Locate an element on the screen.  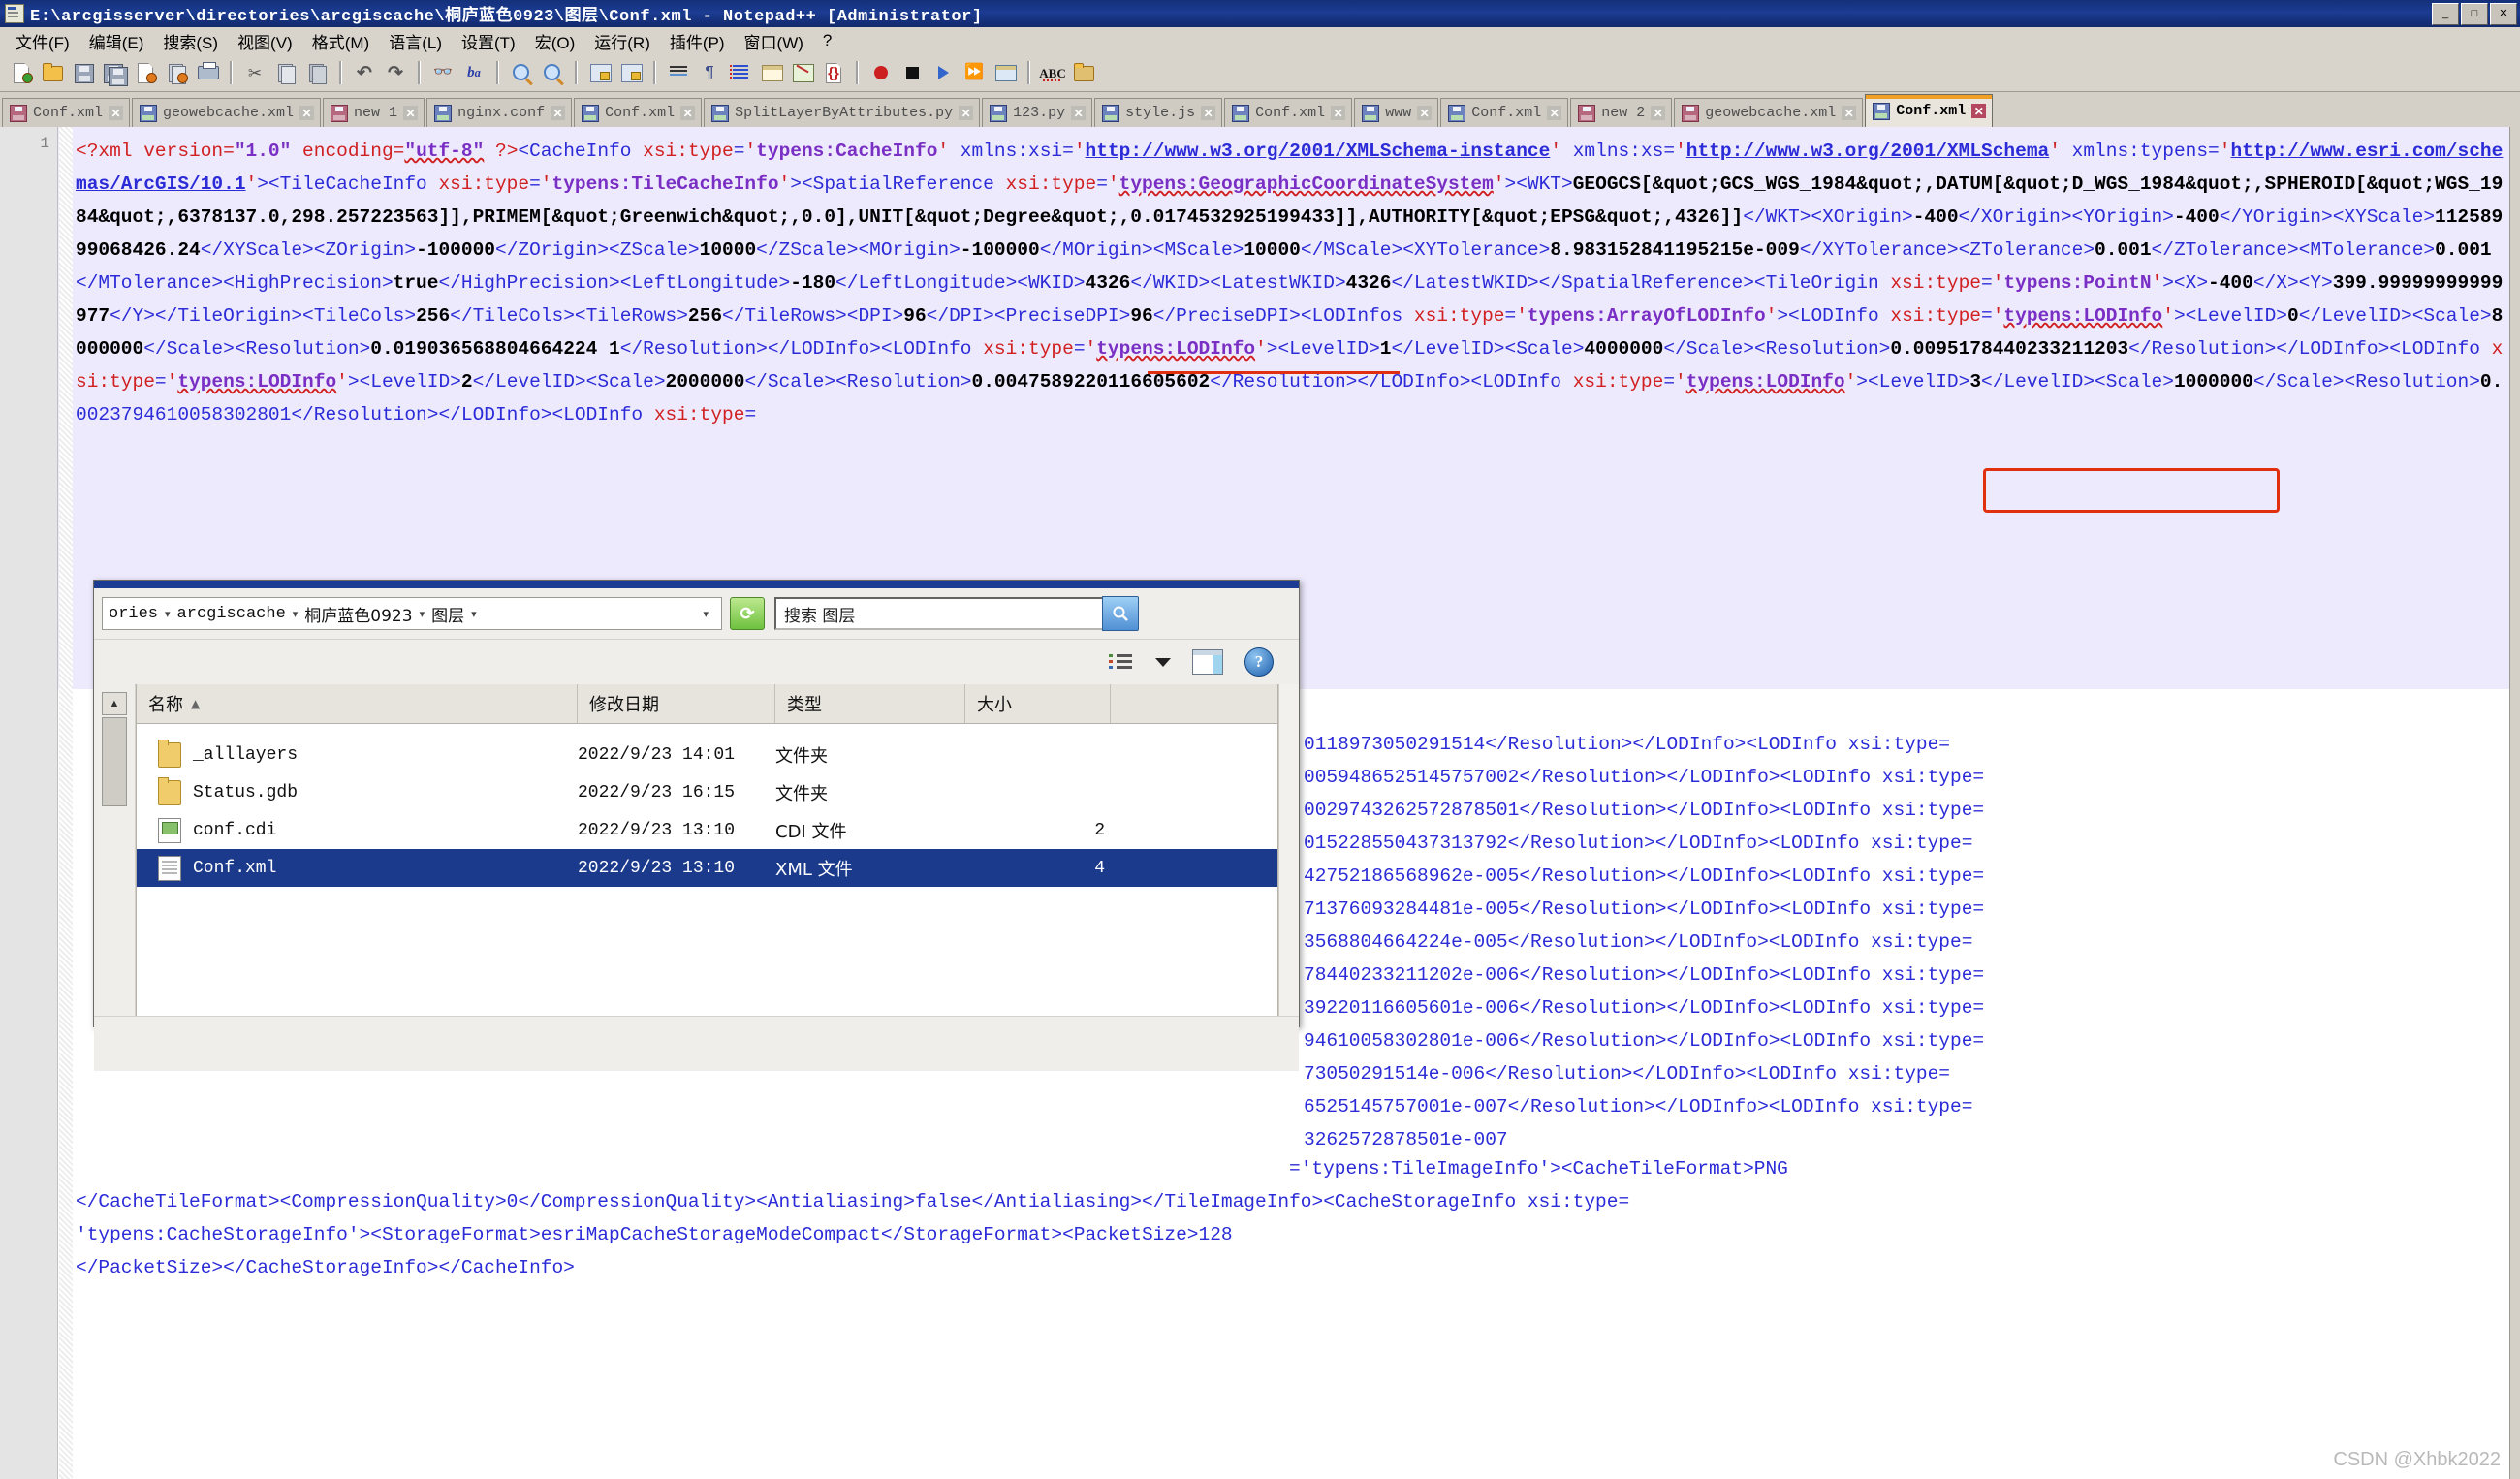
menu-item-search: 搜索(S) is located at coordinates (191, 41).